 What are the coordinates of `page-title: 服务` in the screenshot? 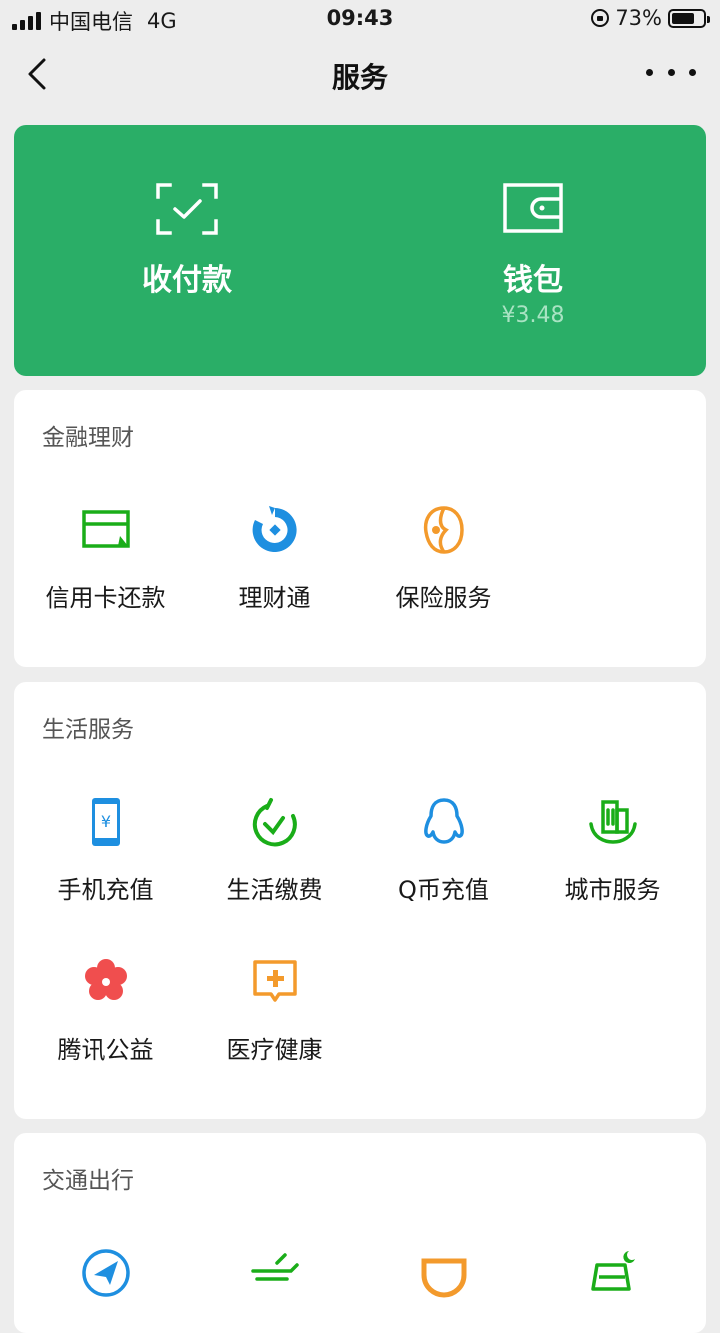 It's located at (359, 77).